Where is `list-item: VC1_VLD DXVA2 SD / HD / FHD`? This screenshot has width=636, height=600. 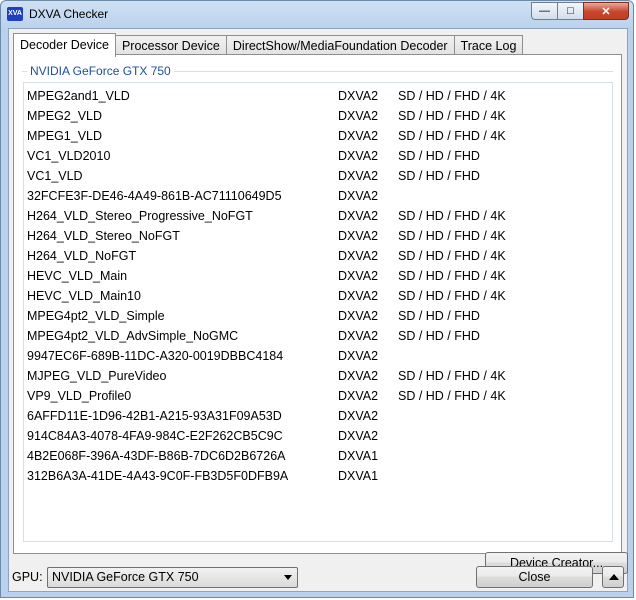
list-item: VC1_VLD DXVA2 SD / HD / FHD is located at coordinates (318, 176).